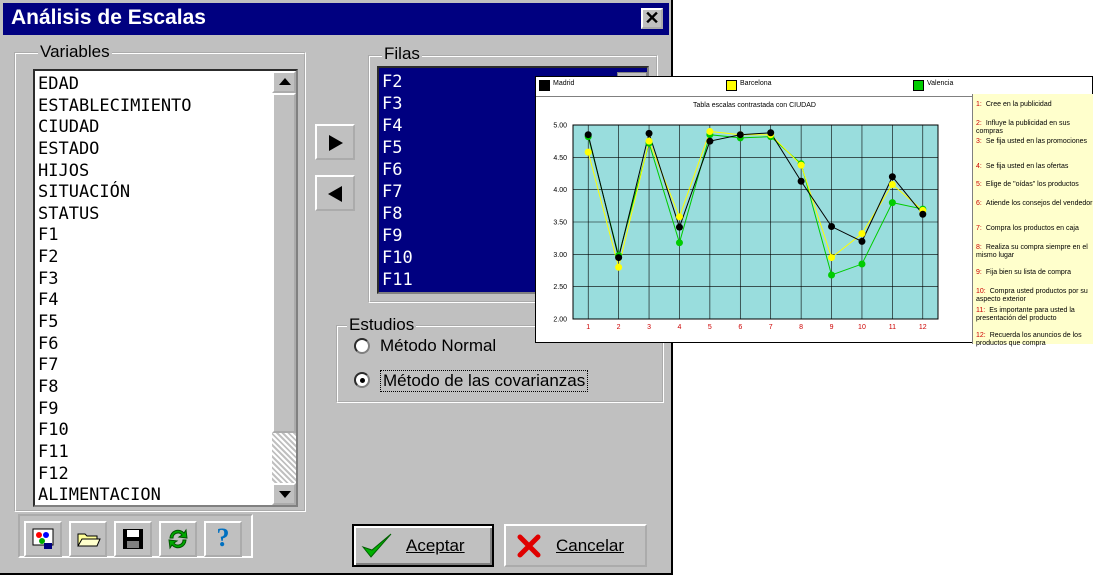 The height and width of the screenshot is (575, 1093). I want to click on refresh-button, so click(178, 539).